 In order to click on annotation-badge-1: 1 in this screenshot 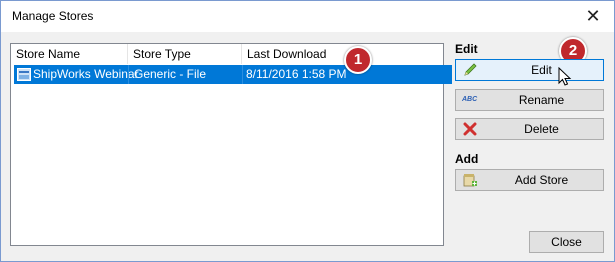, I will do `click(358, 60)`.